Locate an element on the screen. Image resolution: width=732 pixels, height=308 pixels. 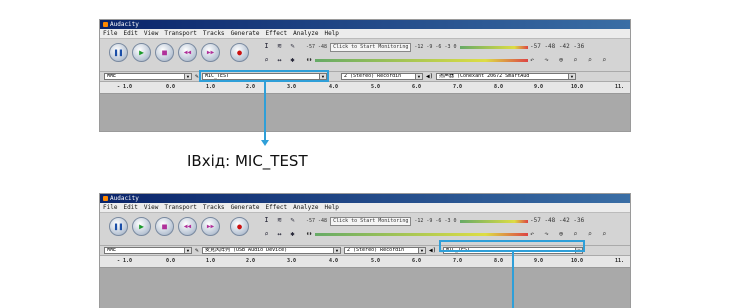
recording-device-select: 麦克风阵列 (USB Audio Device) ▼ is located at coordinates (271, 250).